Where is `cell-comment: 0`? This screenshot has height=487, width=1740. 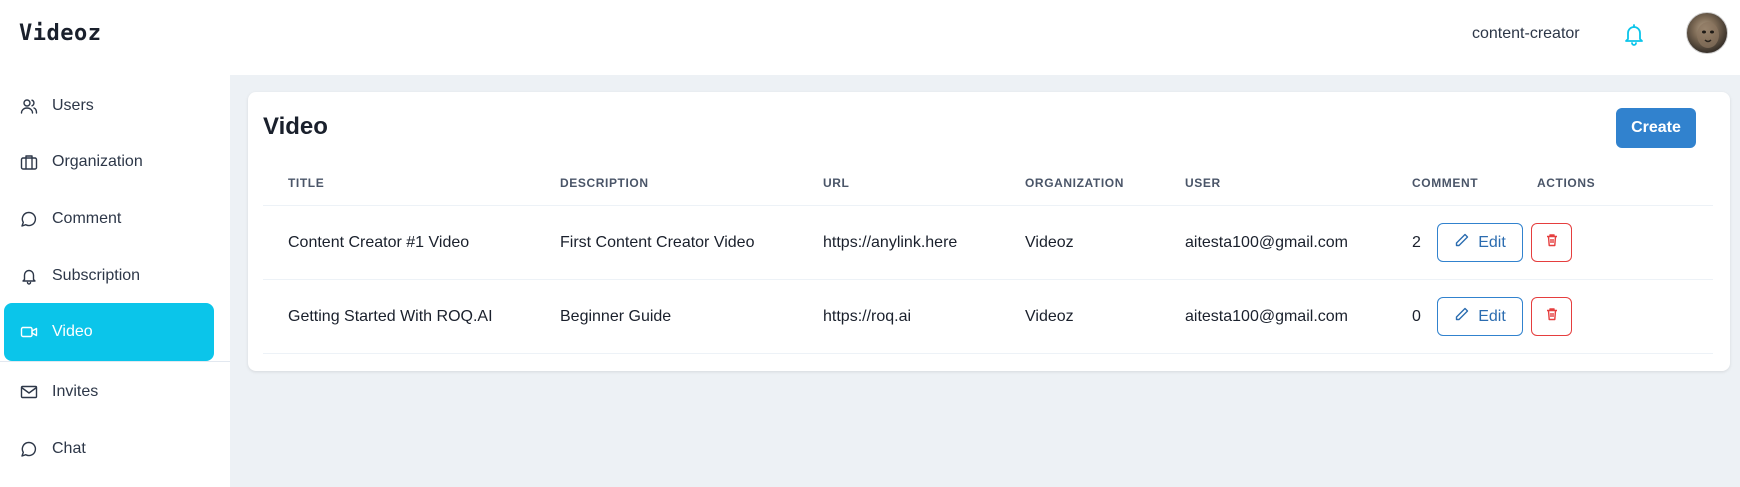 cell-comment: 0 is located at coordinates (1416, 316).